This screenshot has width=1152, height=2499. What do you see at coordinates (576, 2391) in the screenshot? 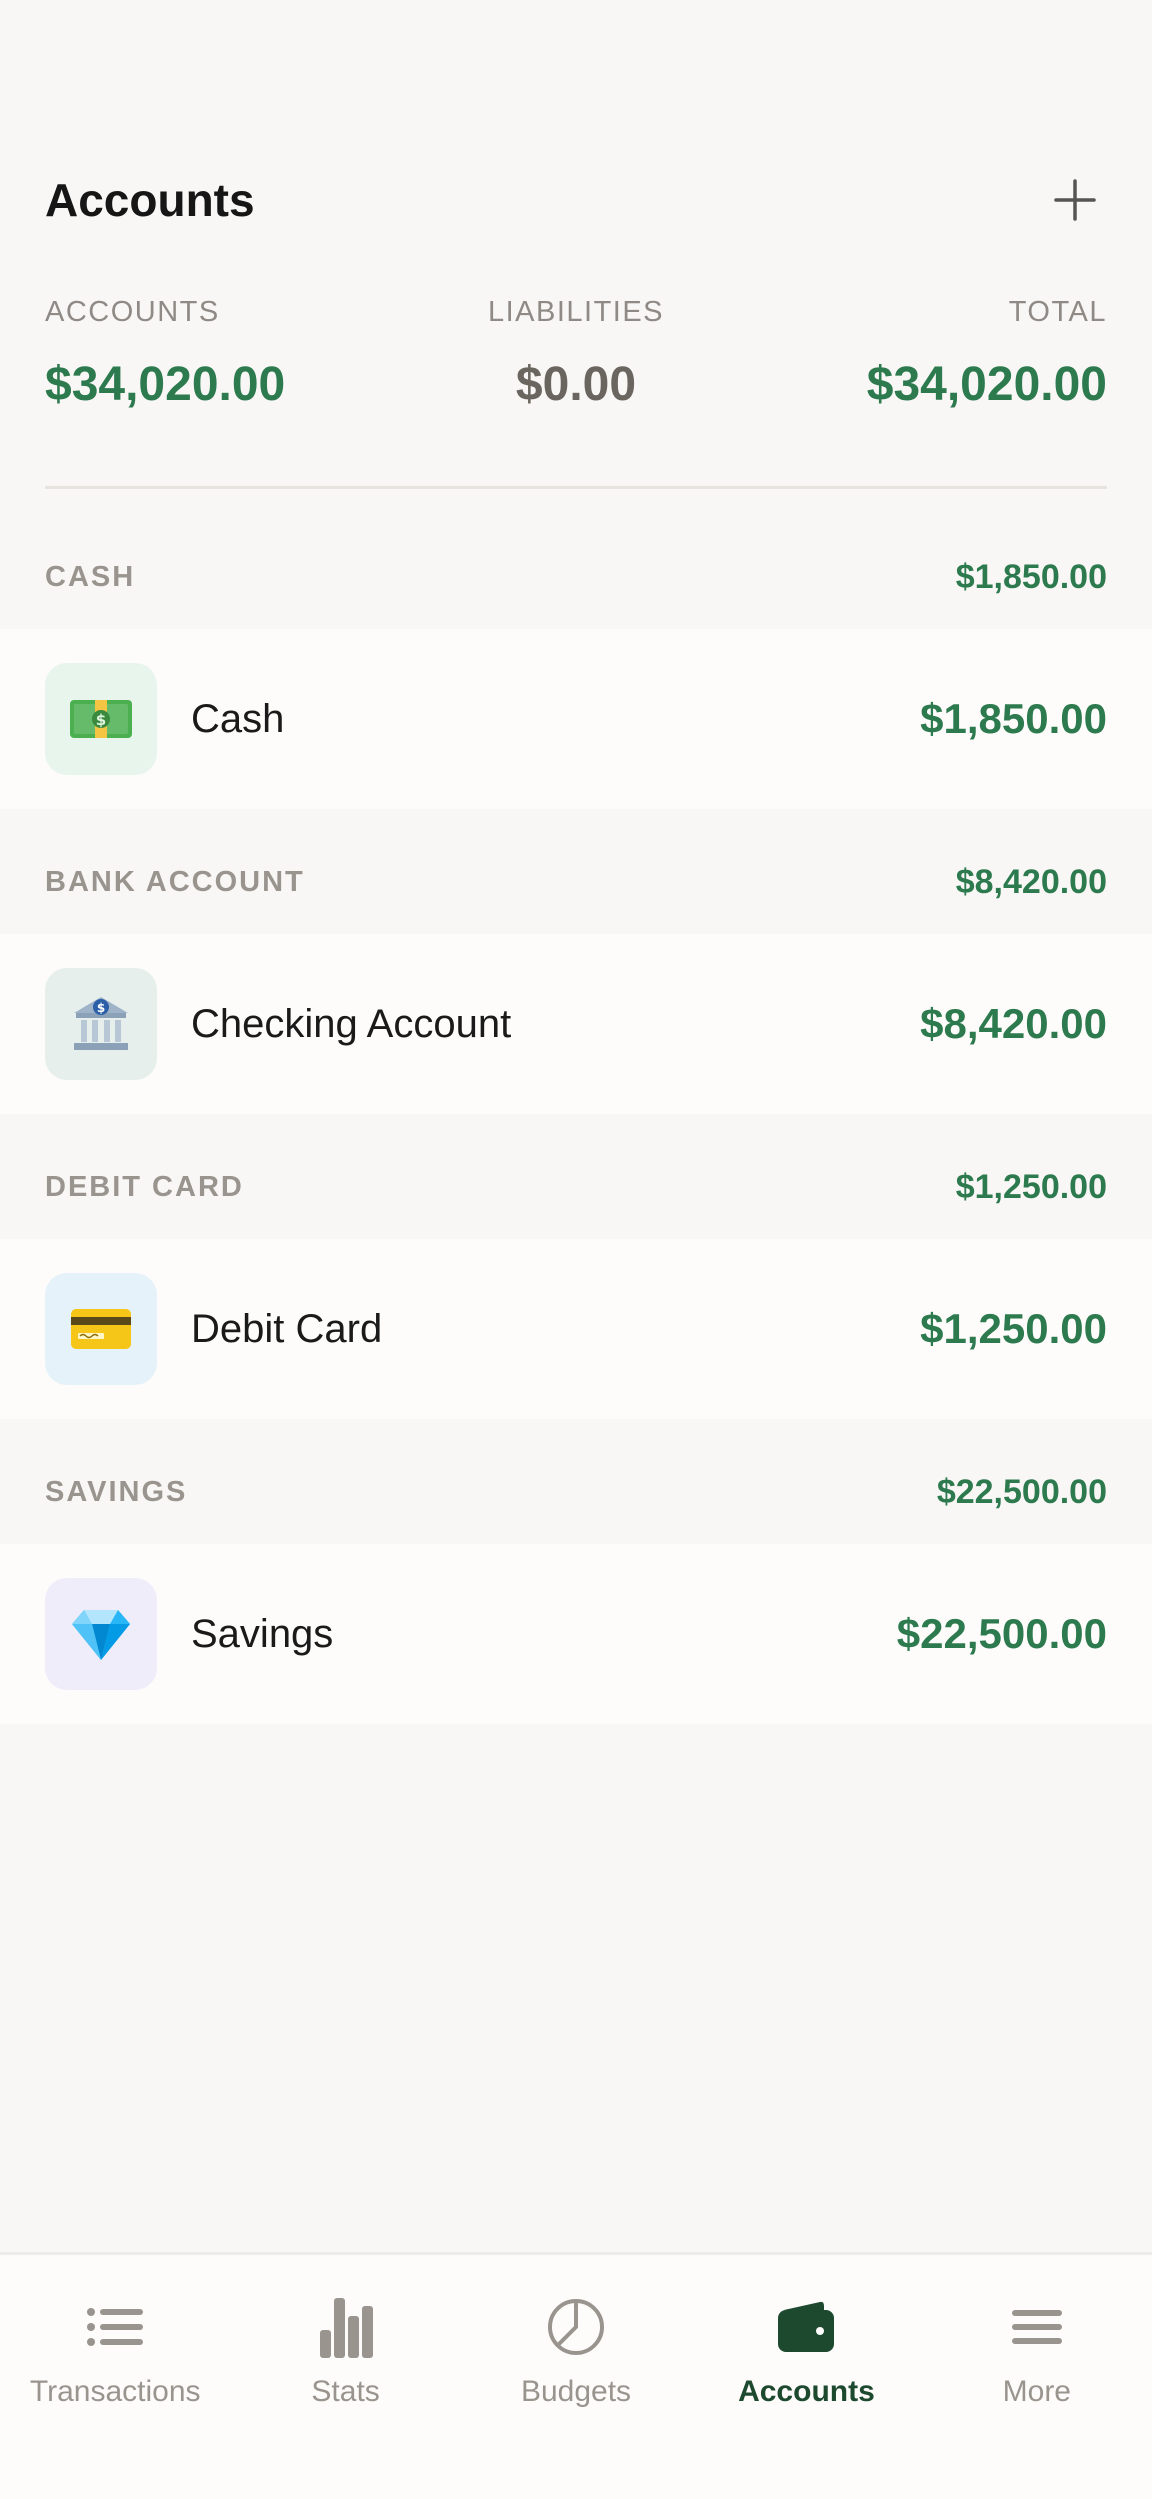
I see `nav-label: Budgets` at bounding box center [576, 2391].